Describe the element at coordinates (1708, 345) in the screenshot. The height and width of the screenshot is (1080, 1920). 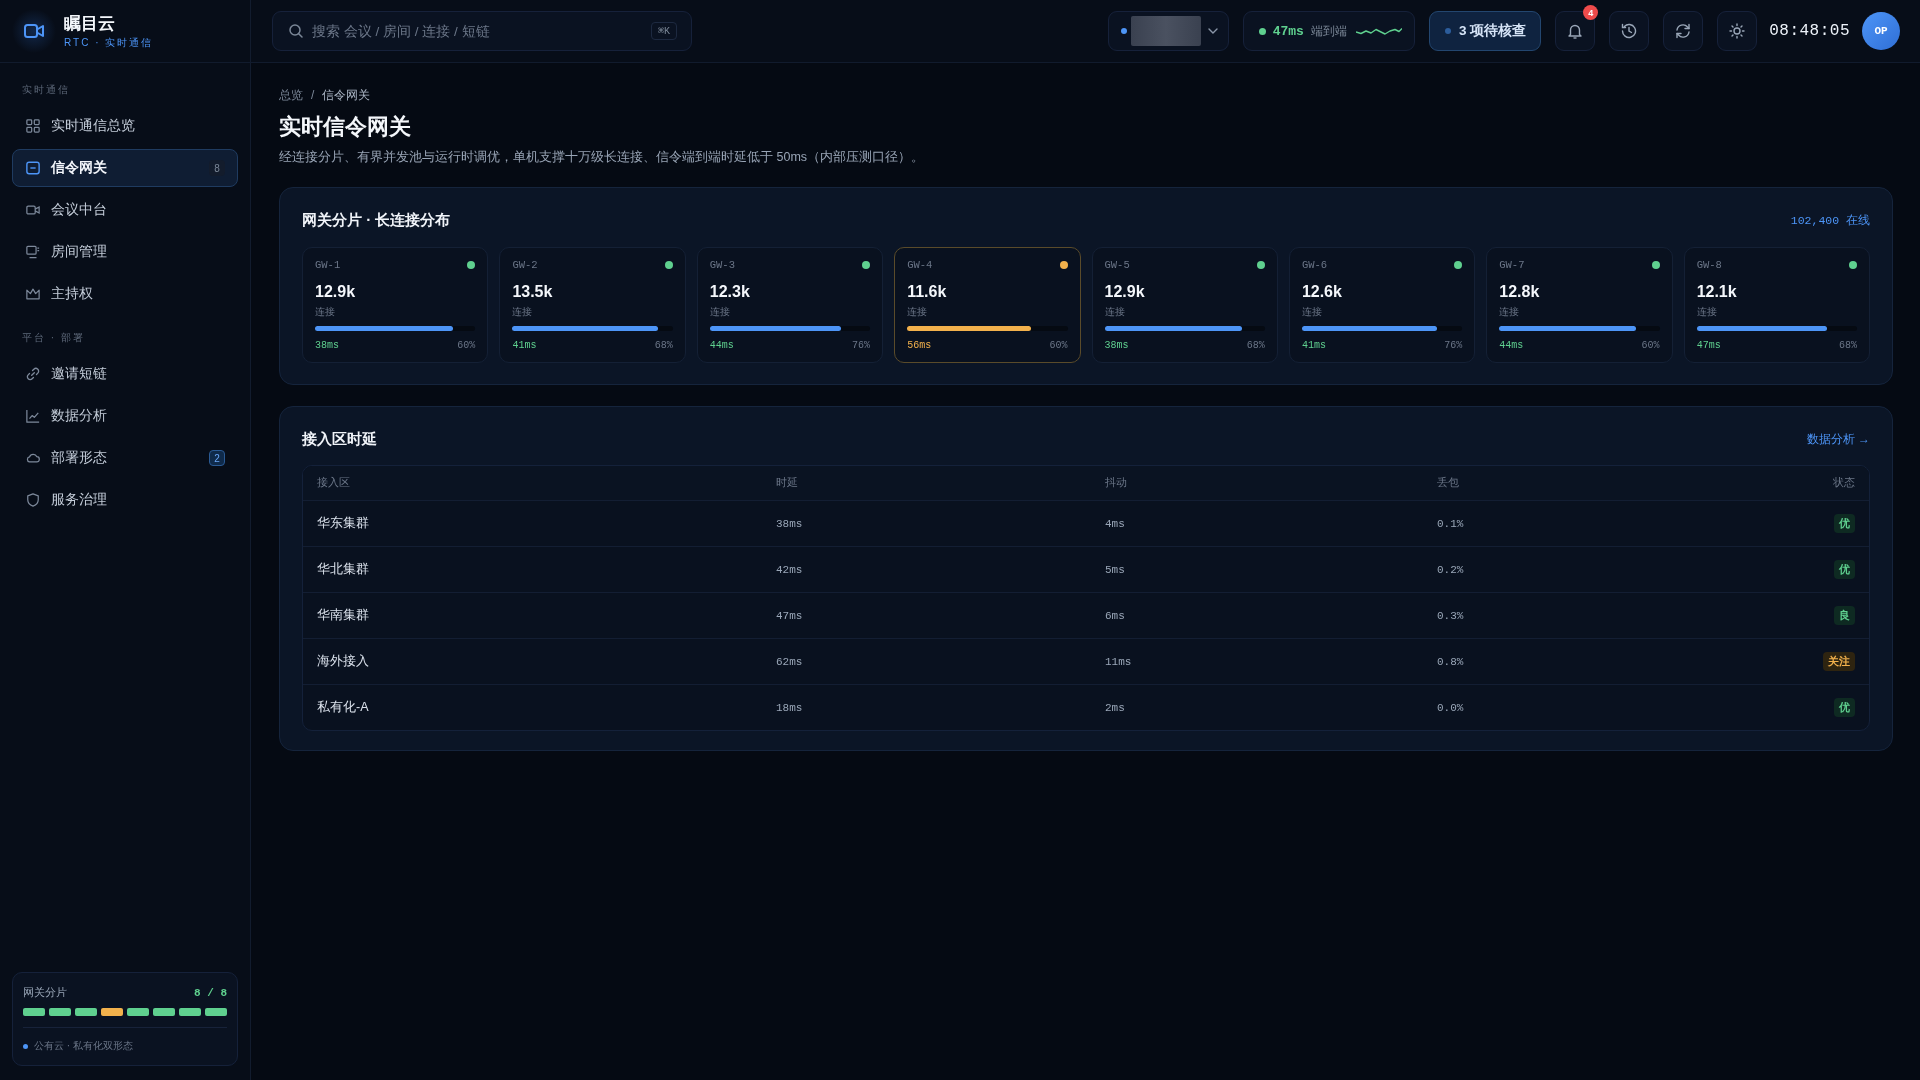
I see `gateway-latency: 47ms` at that location.